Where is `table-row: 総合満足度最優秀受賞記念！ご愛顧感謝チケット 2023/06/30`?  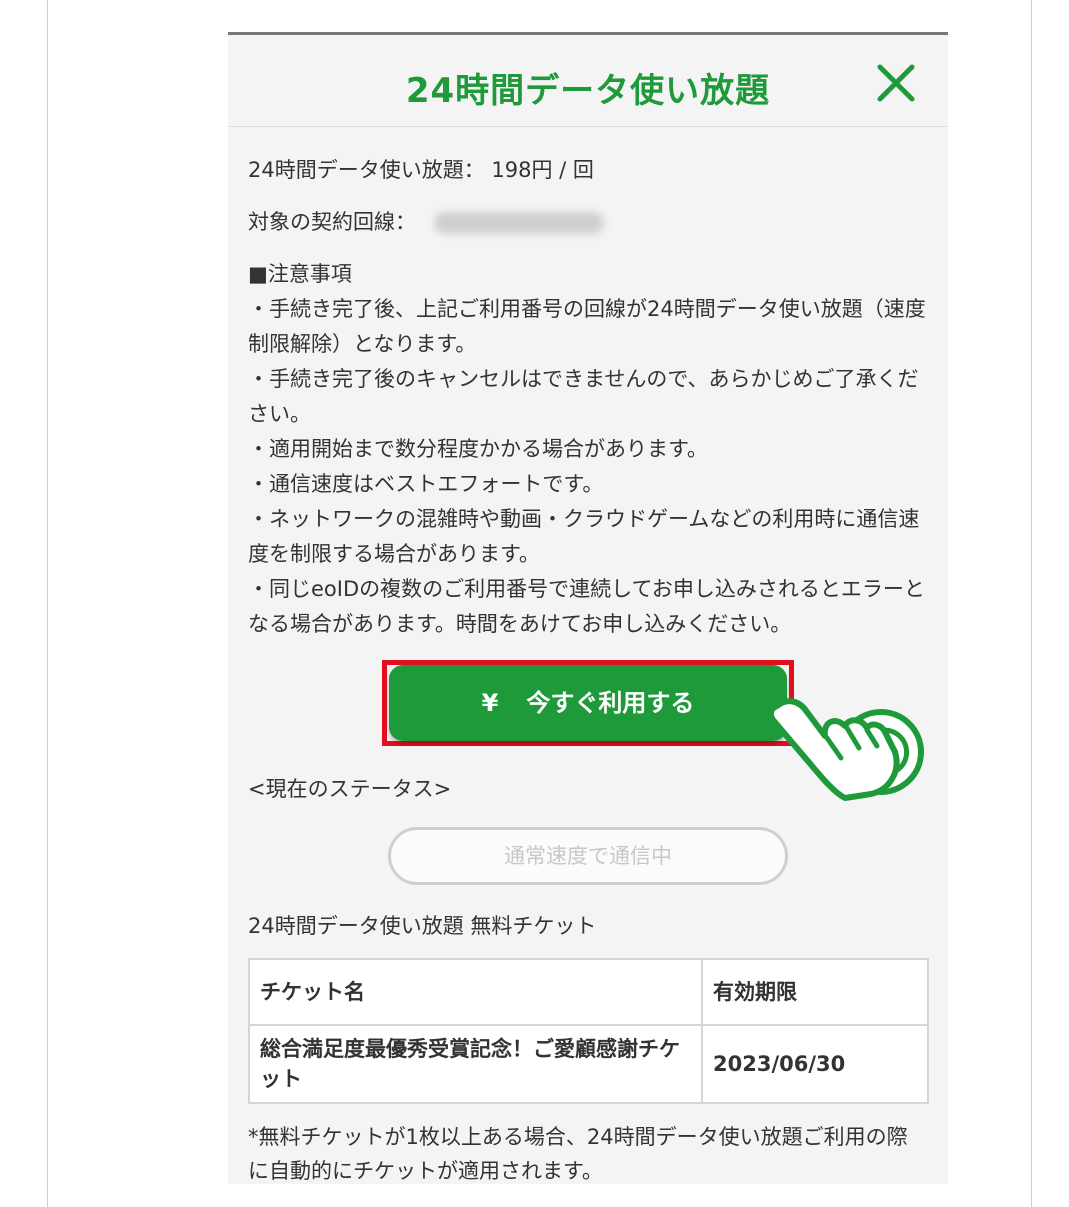 table-row: 総合満足度最優秀受賞記念！ご愛顧感謝チケット 2023/06/30 is located at coordinates (588, 1064).